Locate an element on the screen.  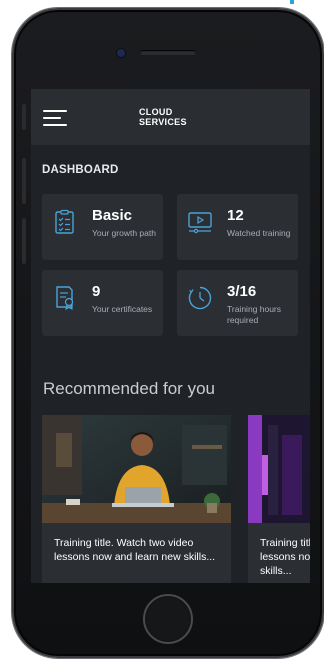
recommended-title: Recommended for you is located at coordinates (129, 388).